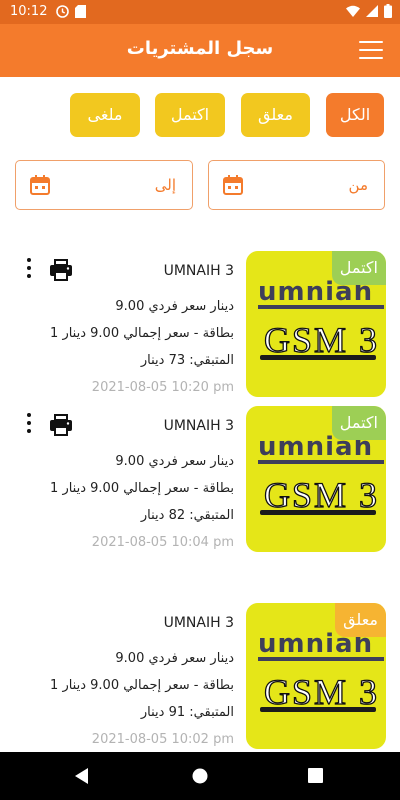 This screenshot has width=400, height=800. What do you see at coordinates (29, 11) in the screenshot?
I see `status-time: 10:12` at bounding box center [29, 11].